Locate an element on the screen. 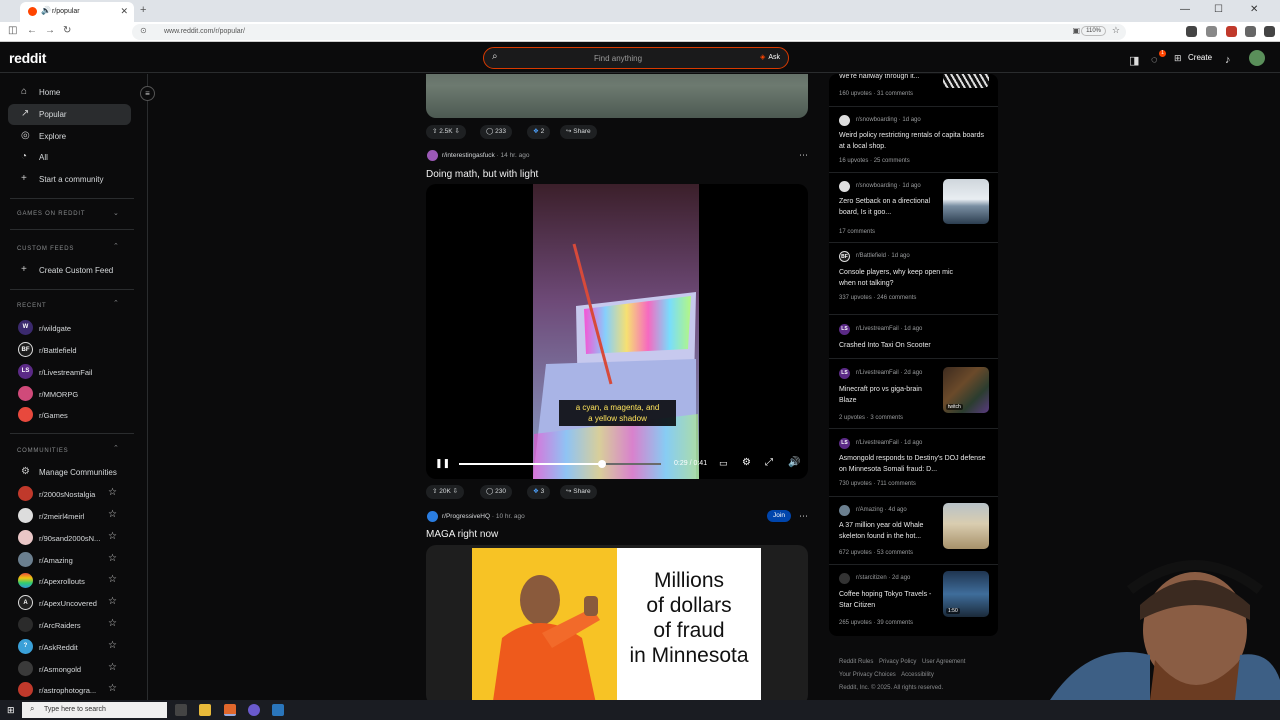 The height and width of the screenshot is (720, 1280). forward-icon: → is located at coordinates (50, 30).